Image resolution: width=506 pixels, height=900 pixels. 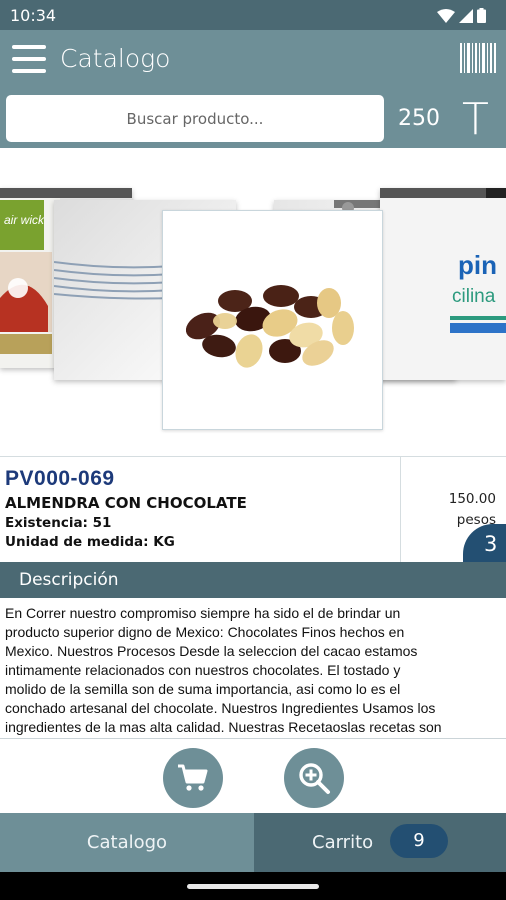 I want to click on add-to-cart-button, so click(x=193, y=778).